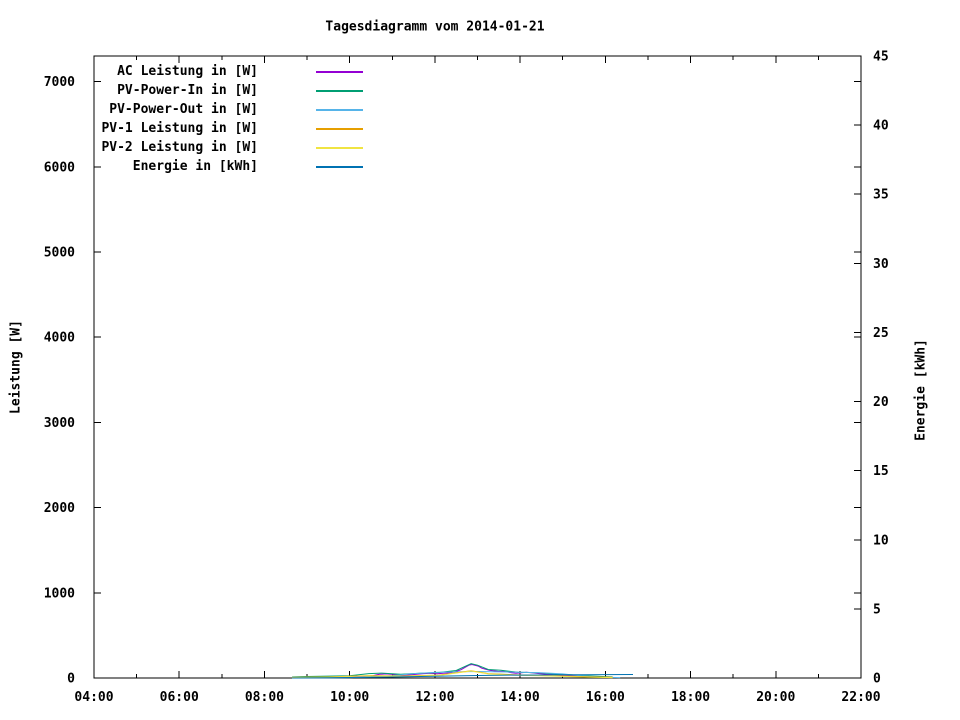  I want to click on legend-item: PV-2 Leistung in [W], so click(228, 147).